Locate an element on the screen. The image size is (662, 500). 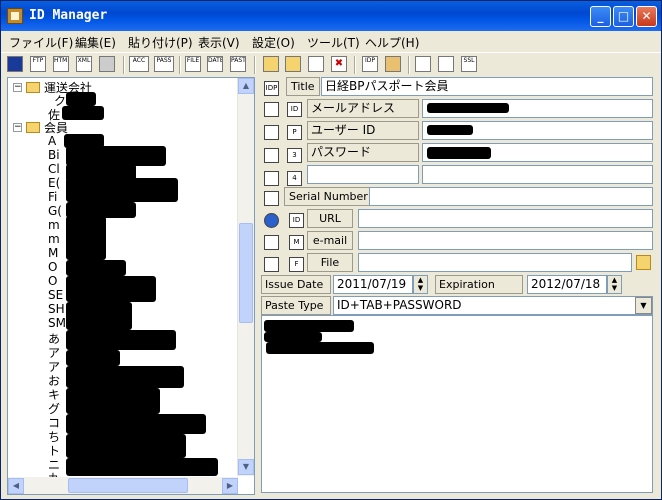
file-field is located at coordinates (495, 262).